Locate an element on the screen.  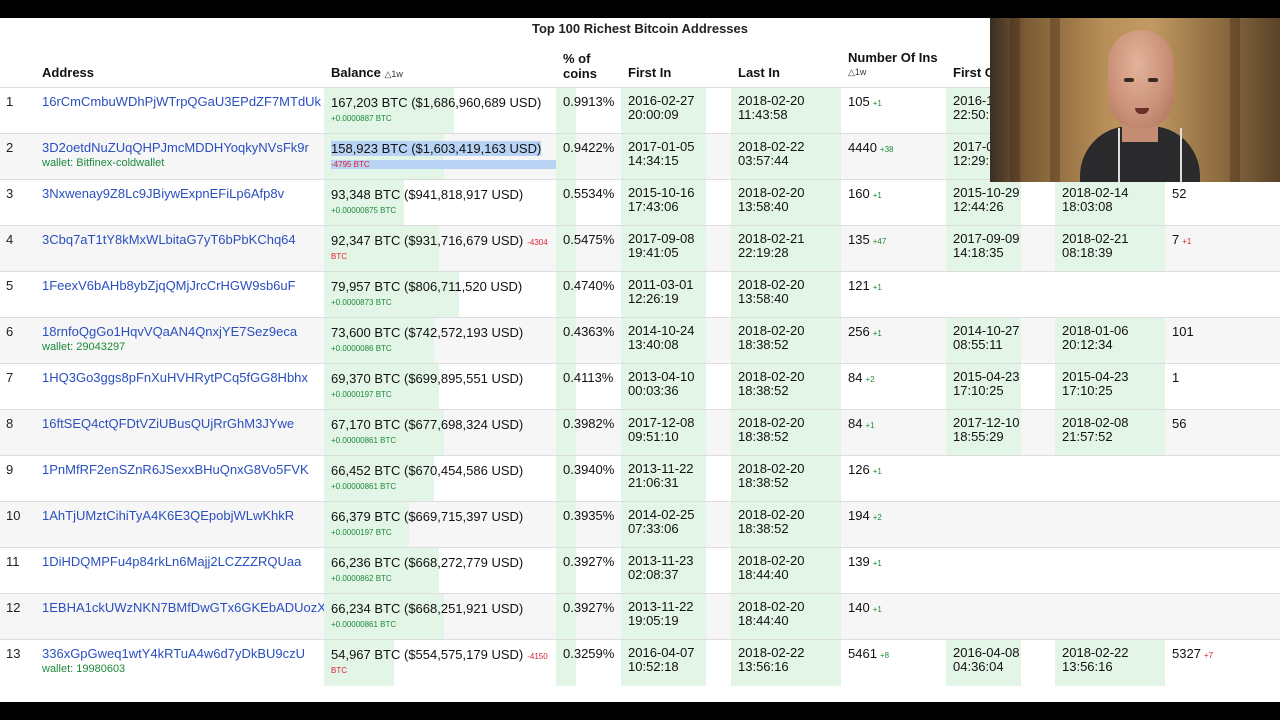
wallet-link: wallet: 19980603 is located at coordinates (183, 669).